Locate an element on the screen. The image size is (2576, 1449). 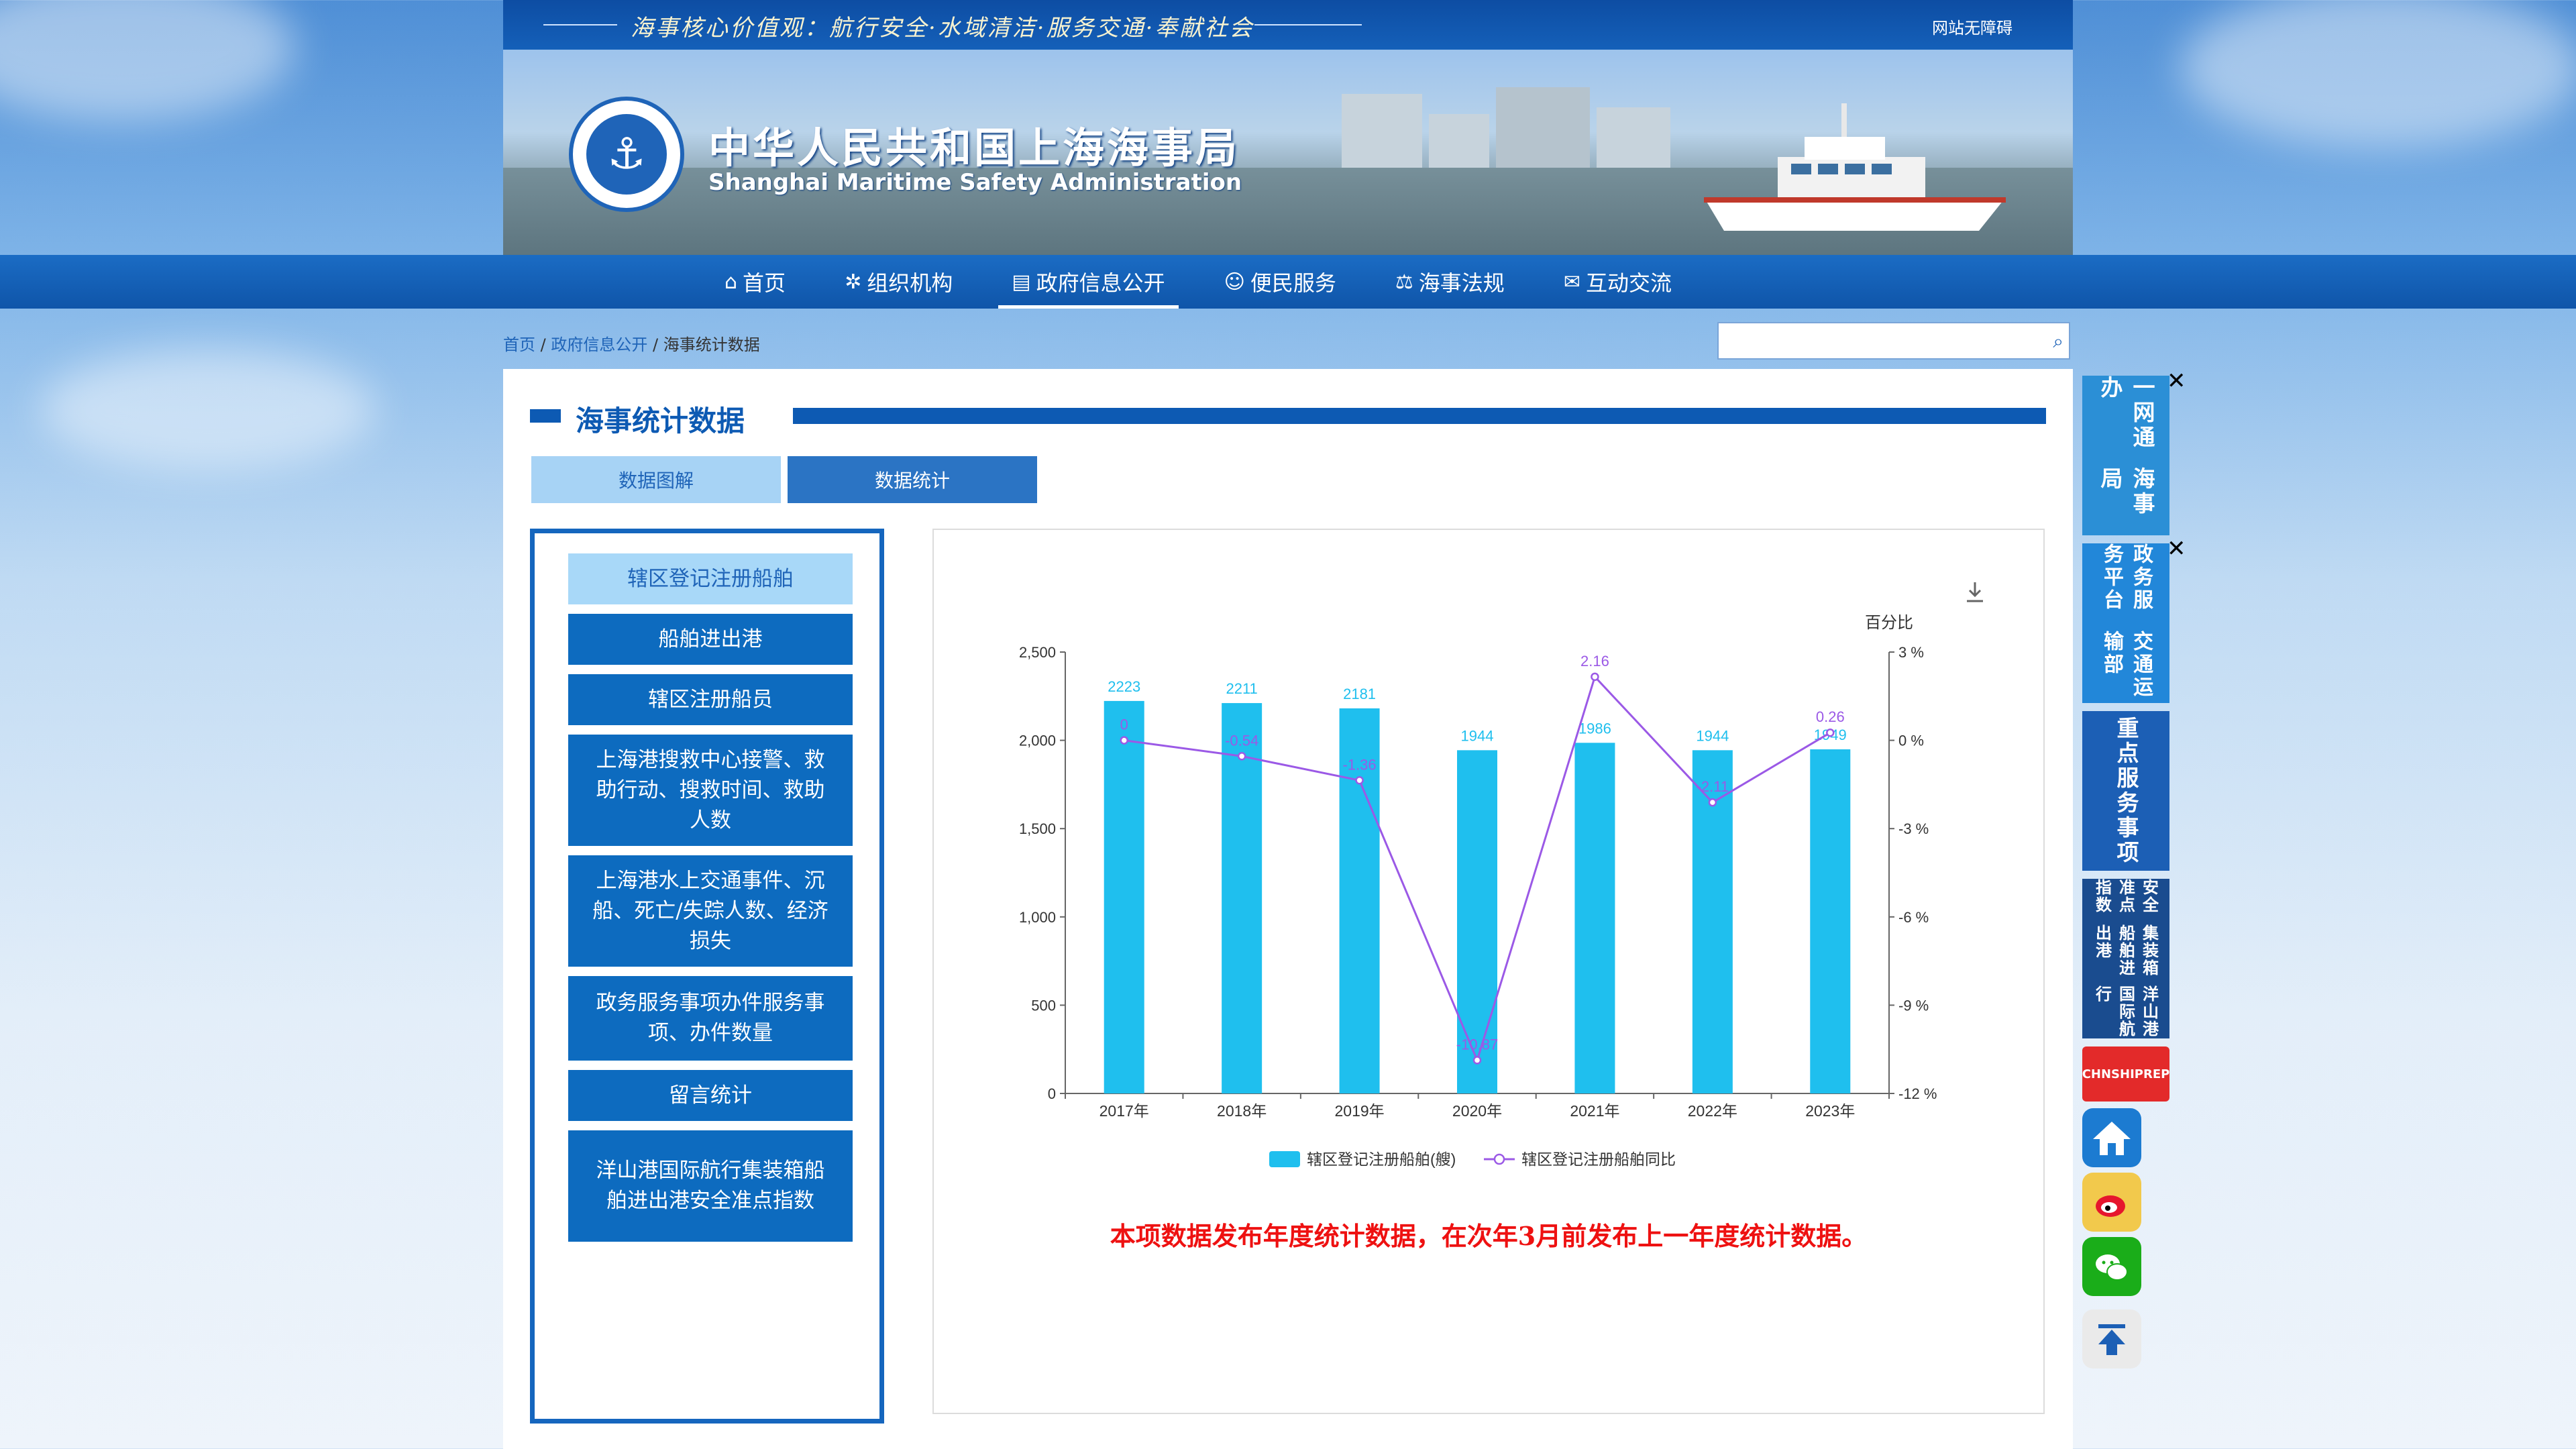
breadcrumb-link-home: 首页 is located at coordinates (519, 344).